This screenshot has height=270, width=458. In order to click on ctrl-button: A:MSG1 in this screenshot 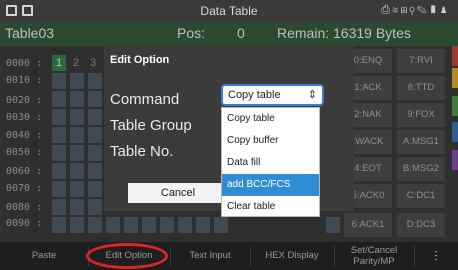, I will do `click(421, 142)`.